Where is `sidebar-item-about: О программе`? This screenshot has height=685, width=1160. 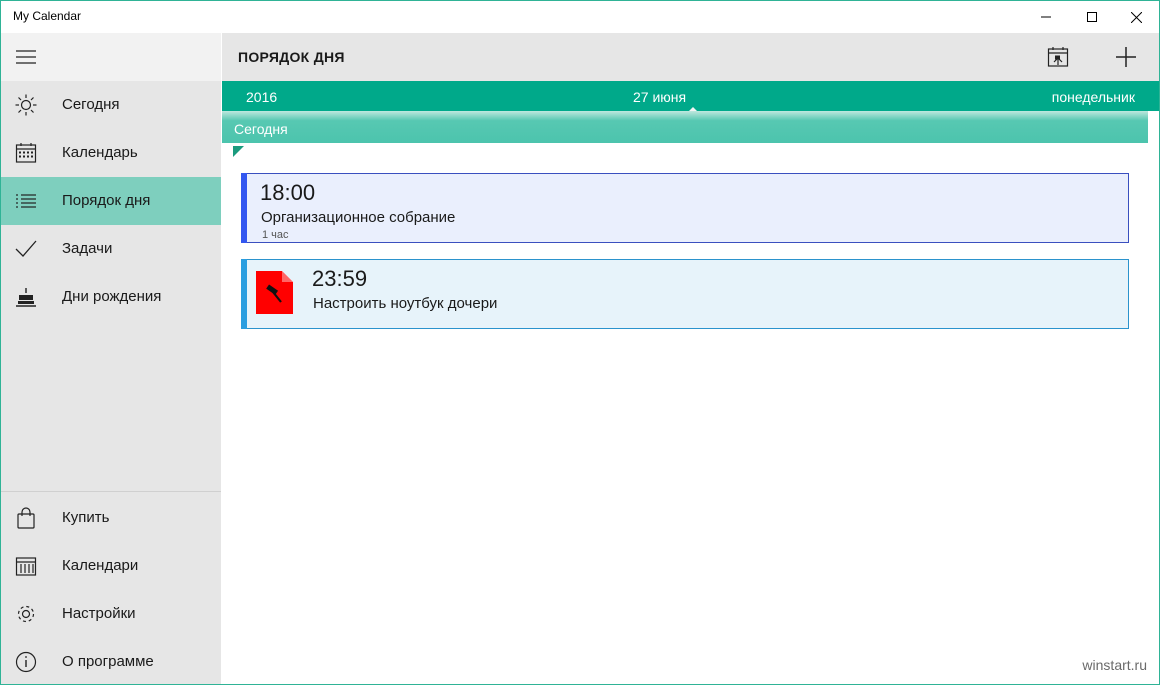 sidebar-item-about: О программе is located at coordinates (111, 661).